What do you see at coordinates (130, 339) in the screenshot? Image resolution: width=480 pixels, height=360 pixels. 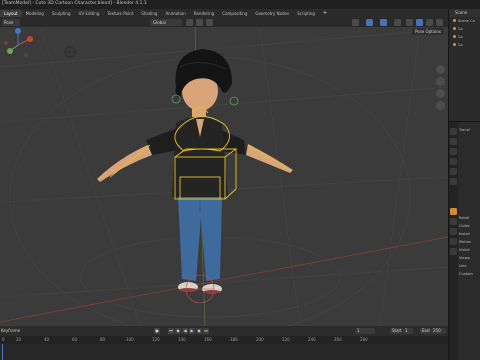 I see `ruler-tick: 100` at bounding box center [130, 339].